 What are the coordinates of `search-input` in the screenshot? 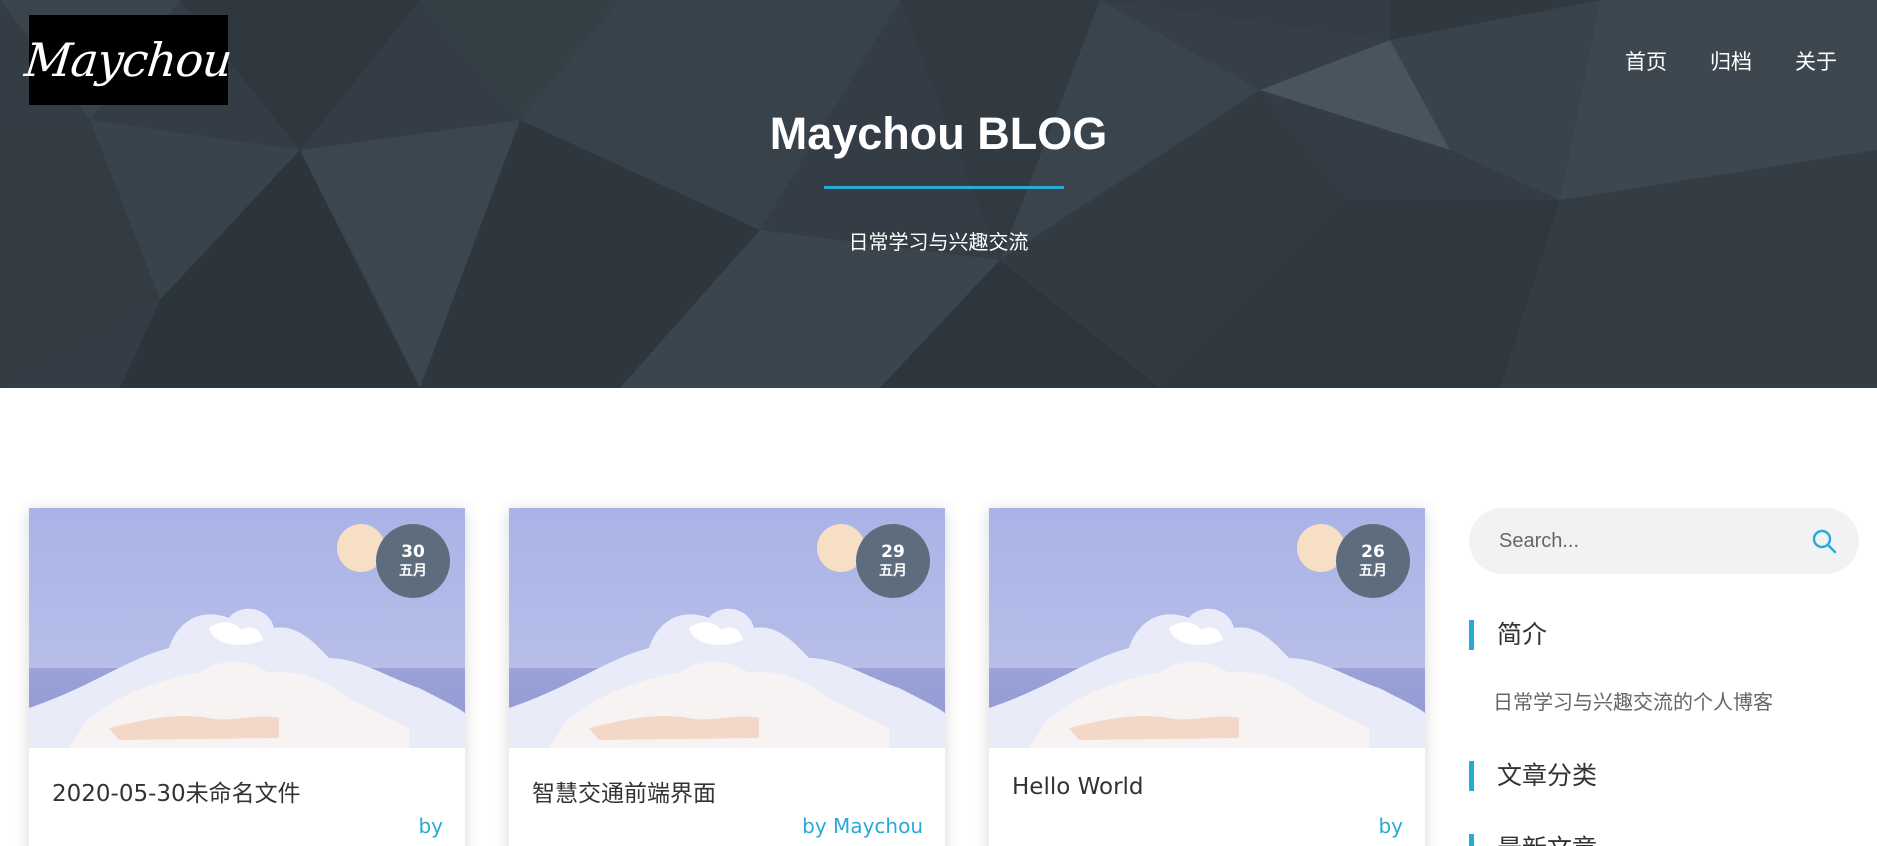 It's located at (1649, 541).